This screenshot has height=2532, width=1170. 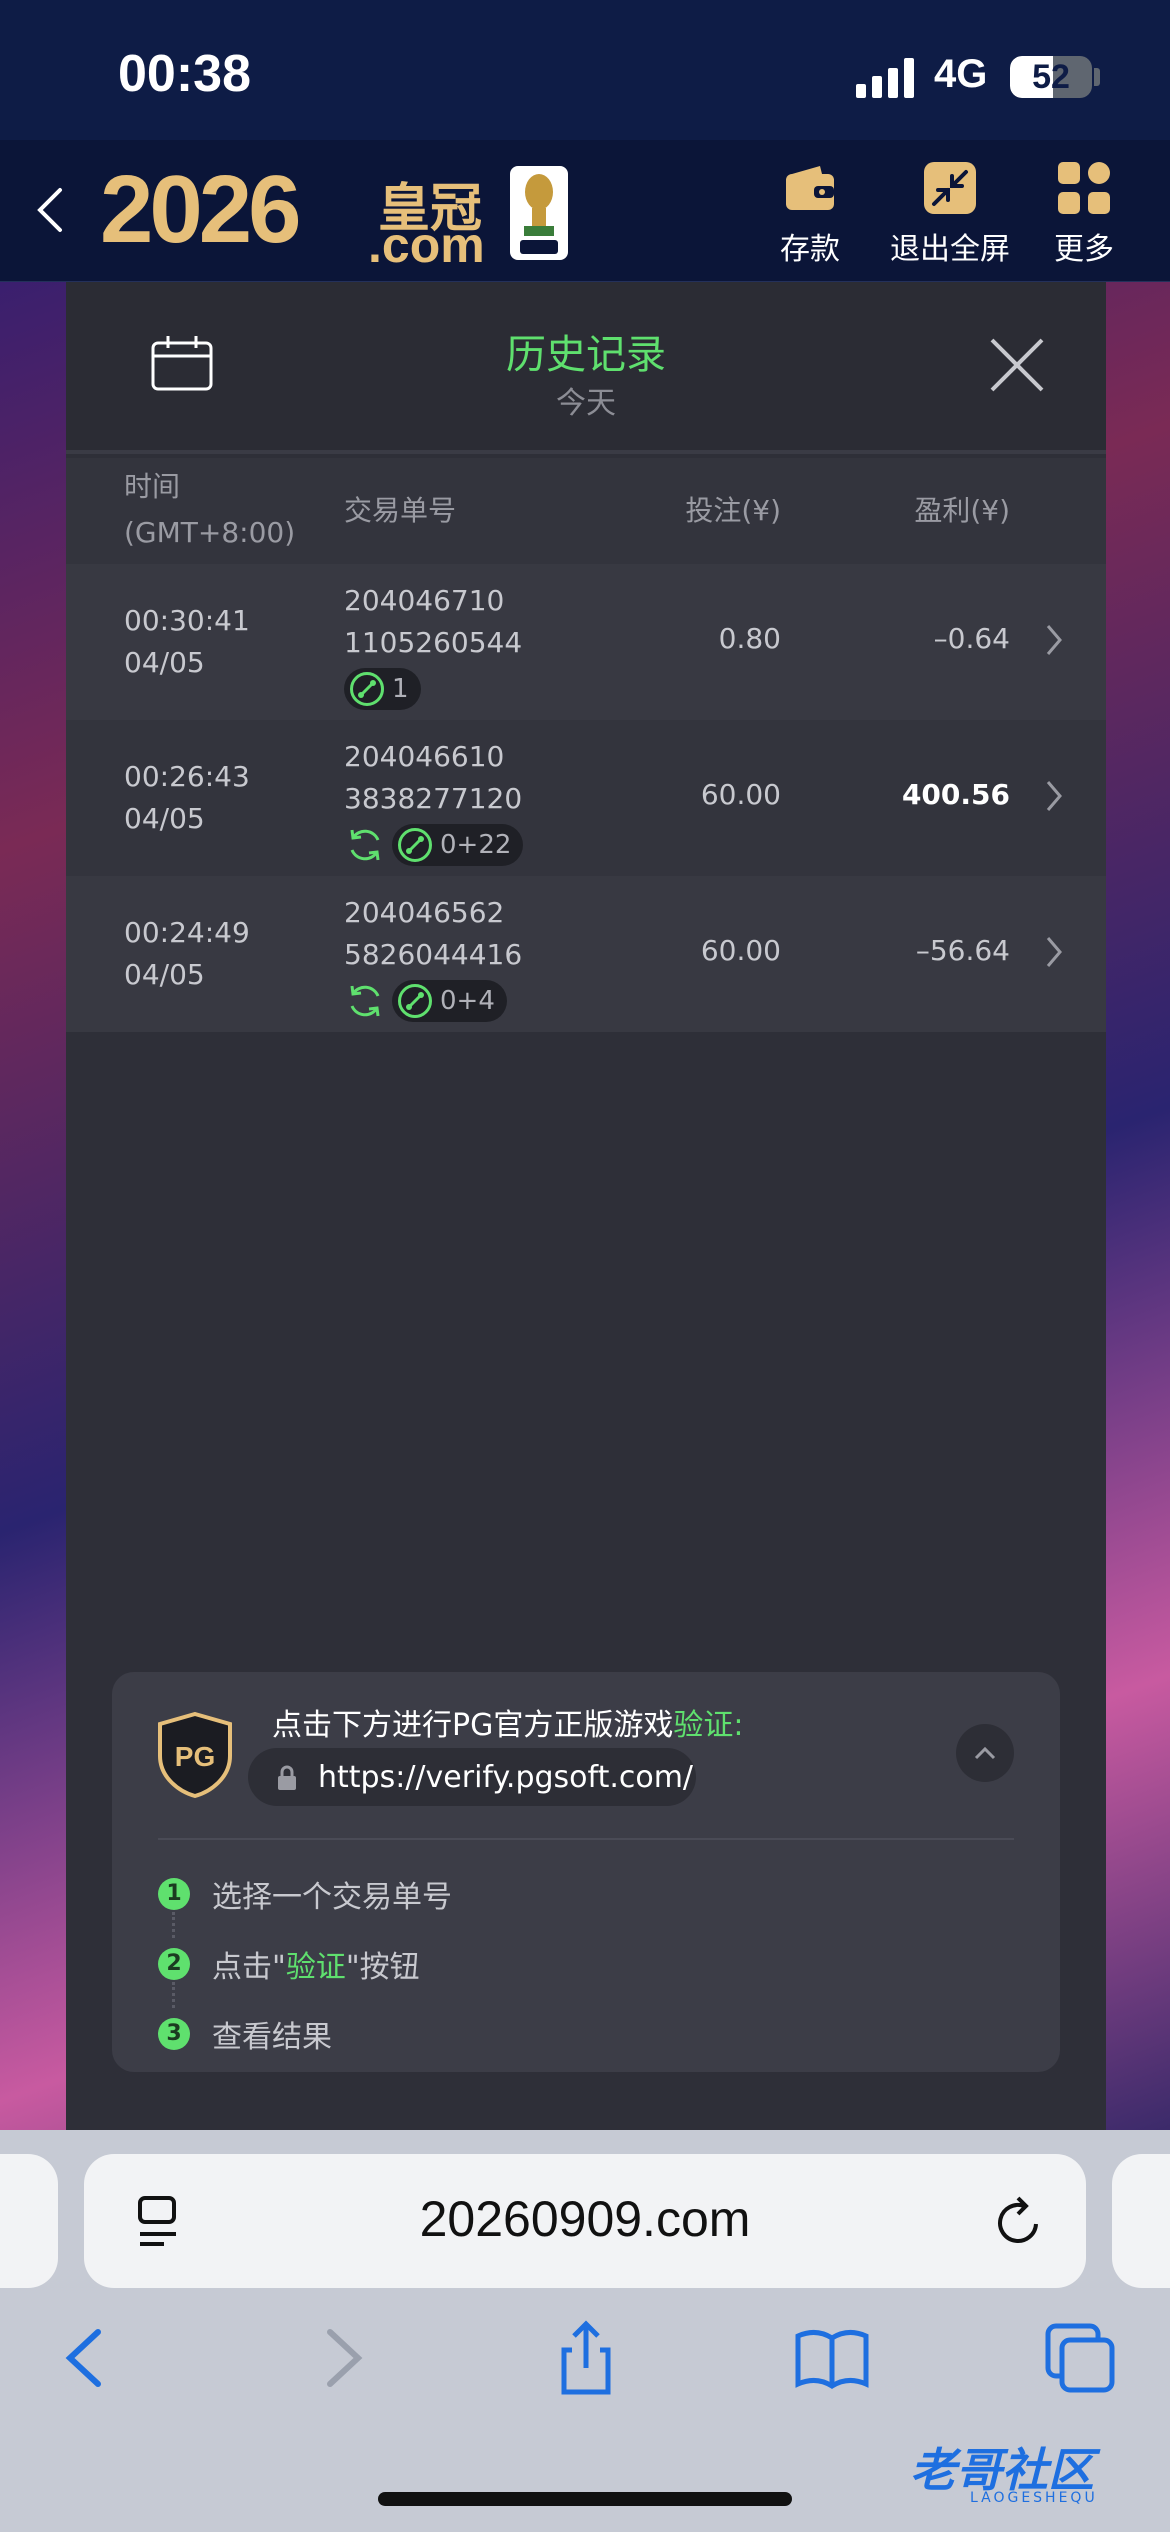 What do you see at coordinates (209, 510) in the screenshot?
I see `col-time: 时间 (GMT+8:00)` at bounding box center [209, 510].